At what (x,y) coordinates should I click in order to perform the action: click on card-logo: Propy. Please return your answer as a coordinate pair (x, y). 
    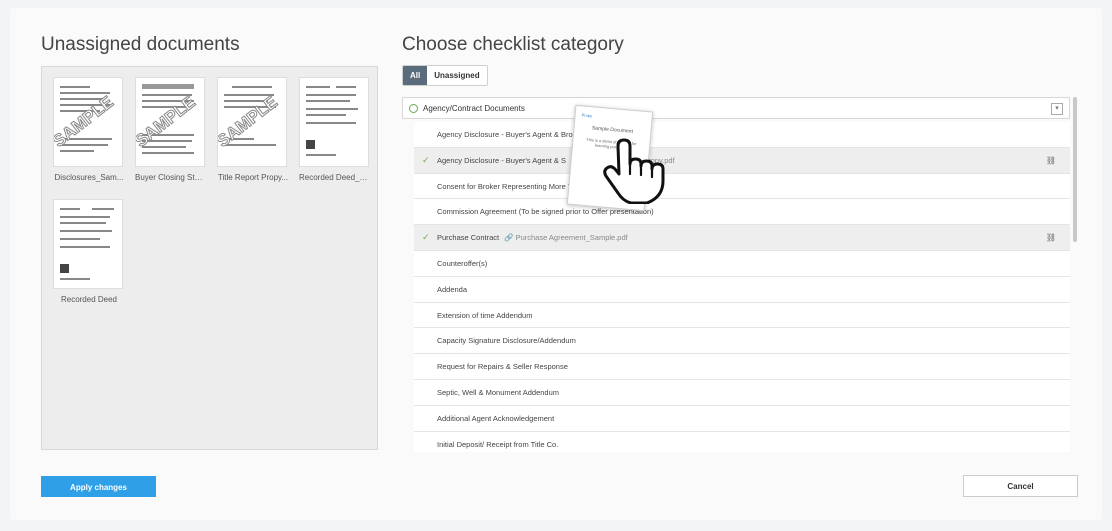
    Looking at the image, I should click on (587, 115).